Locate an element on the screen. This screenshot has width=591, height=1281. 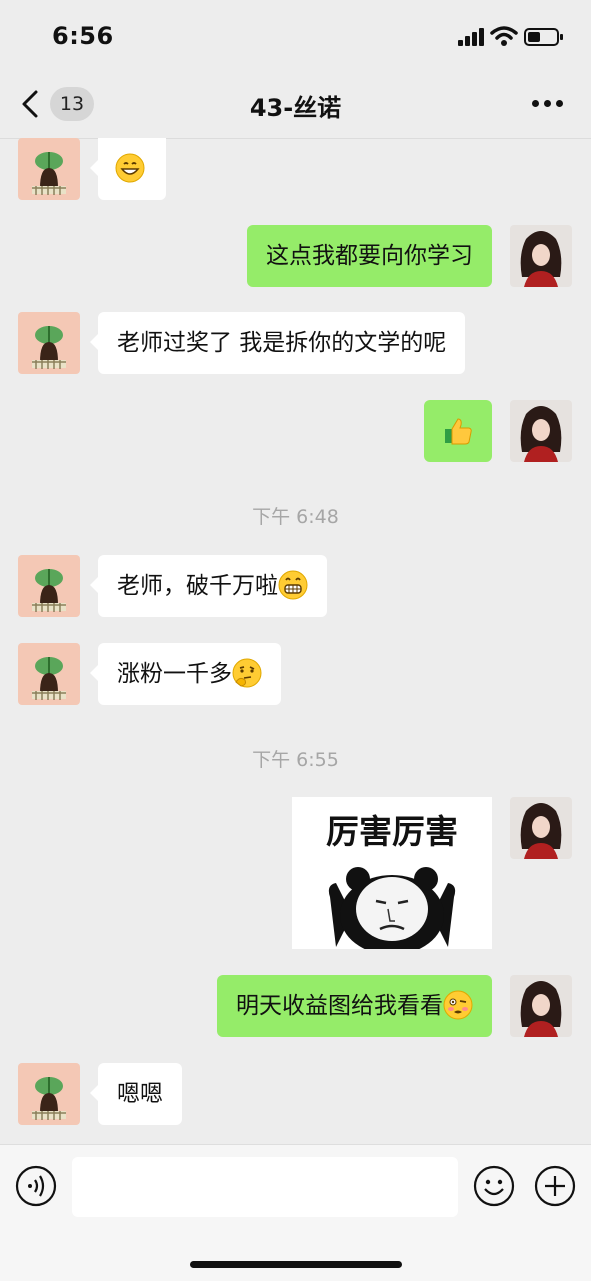
chat-title: 43-丝诺 is located at coordinates (295, 108).